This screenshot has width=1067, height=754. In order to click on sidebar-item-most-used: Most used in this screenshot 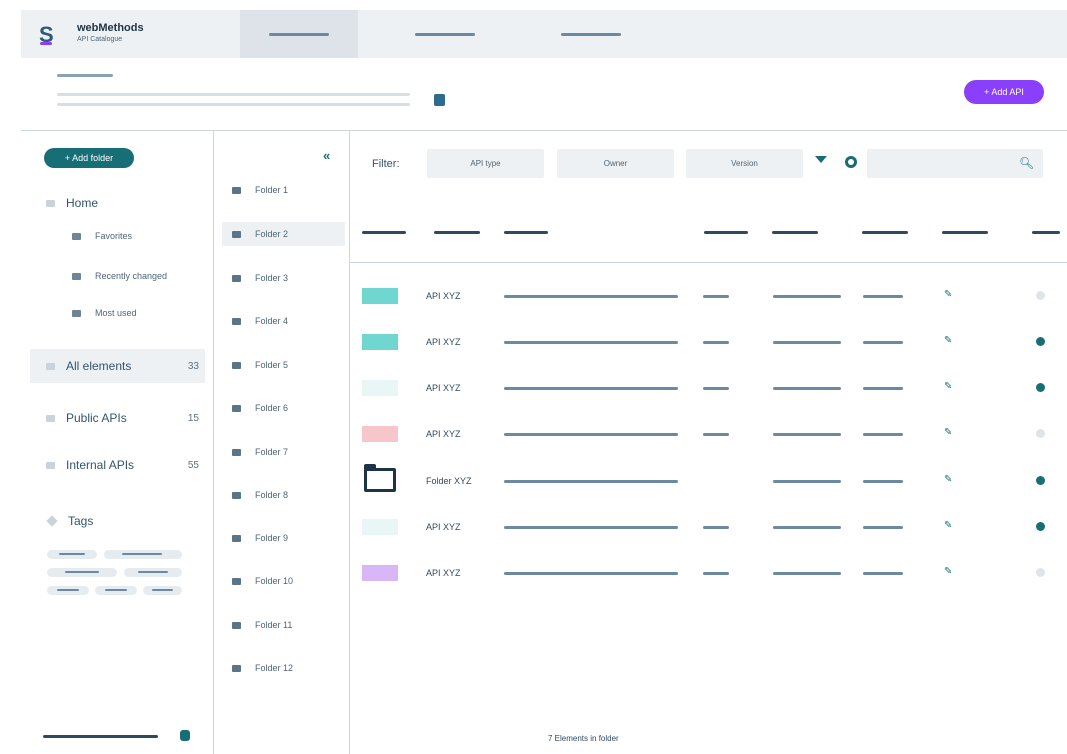, I will do `click(104, 313)`.